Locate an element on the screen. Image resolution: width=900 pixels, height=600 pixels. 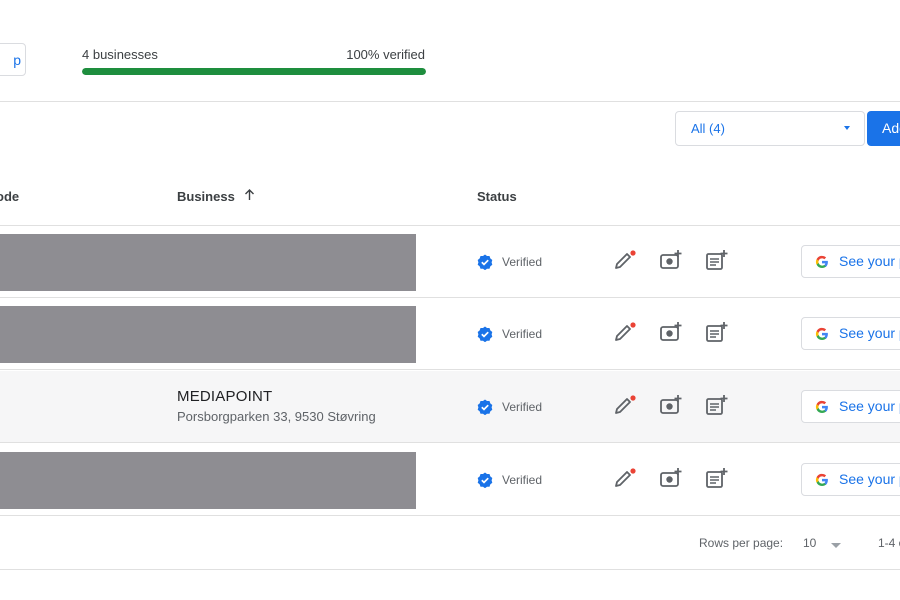
bottom-divider is located at coordinates (450, 569).